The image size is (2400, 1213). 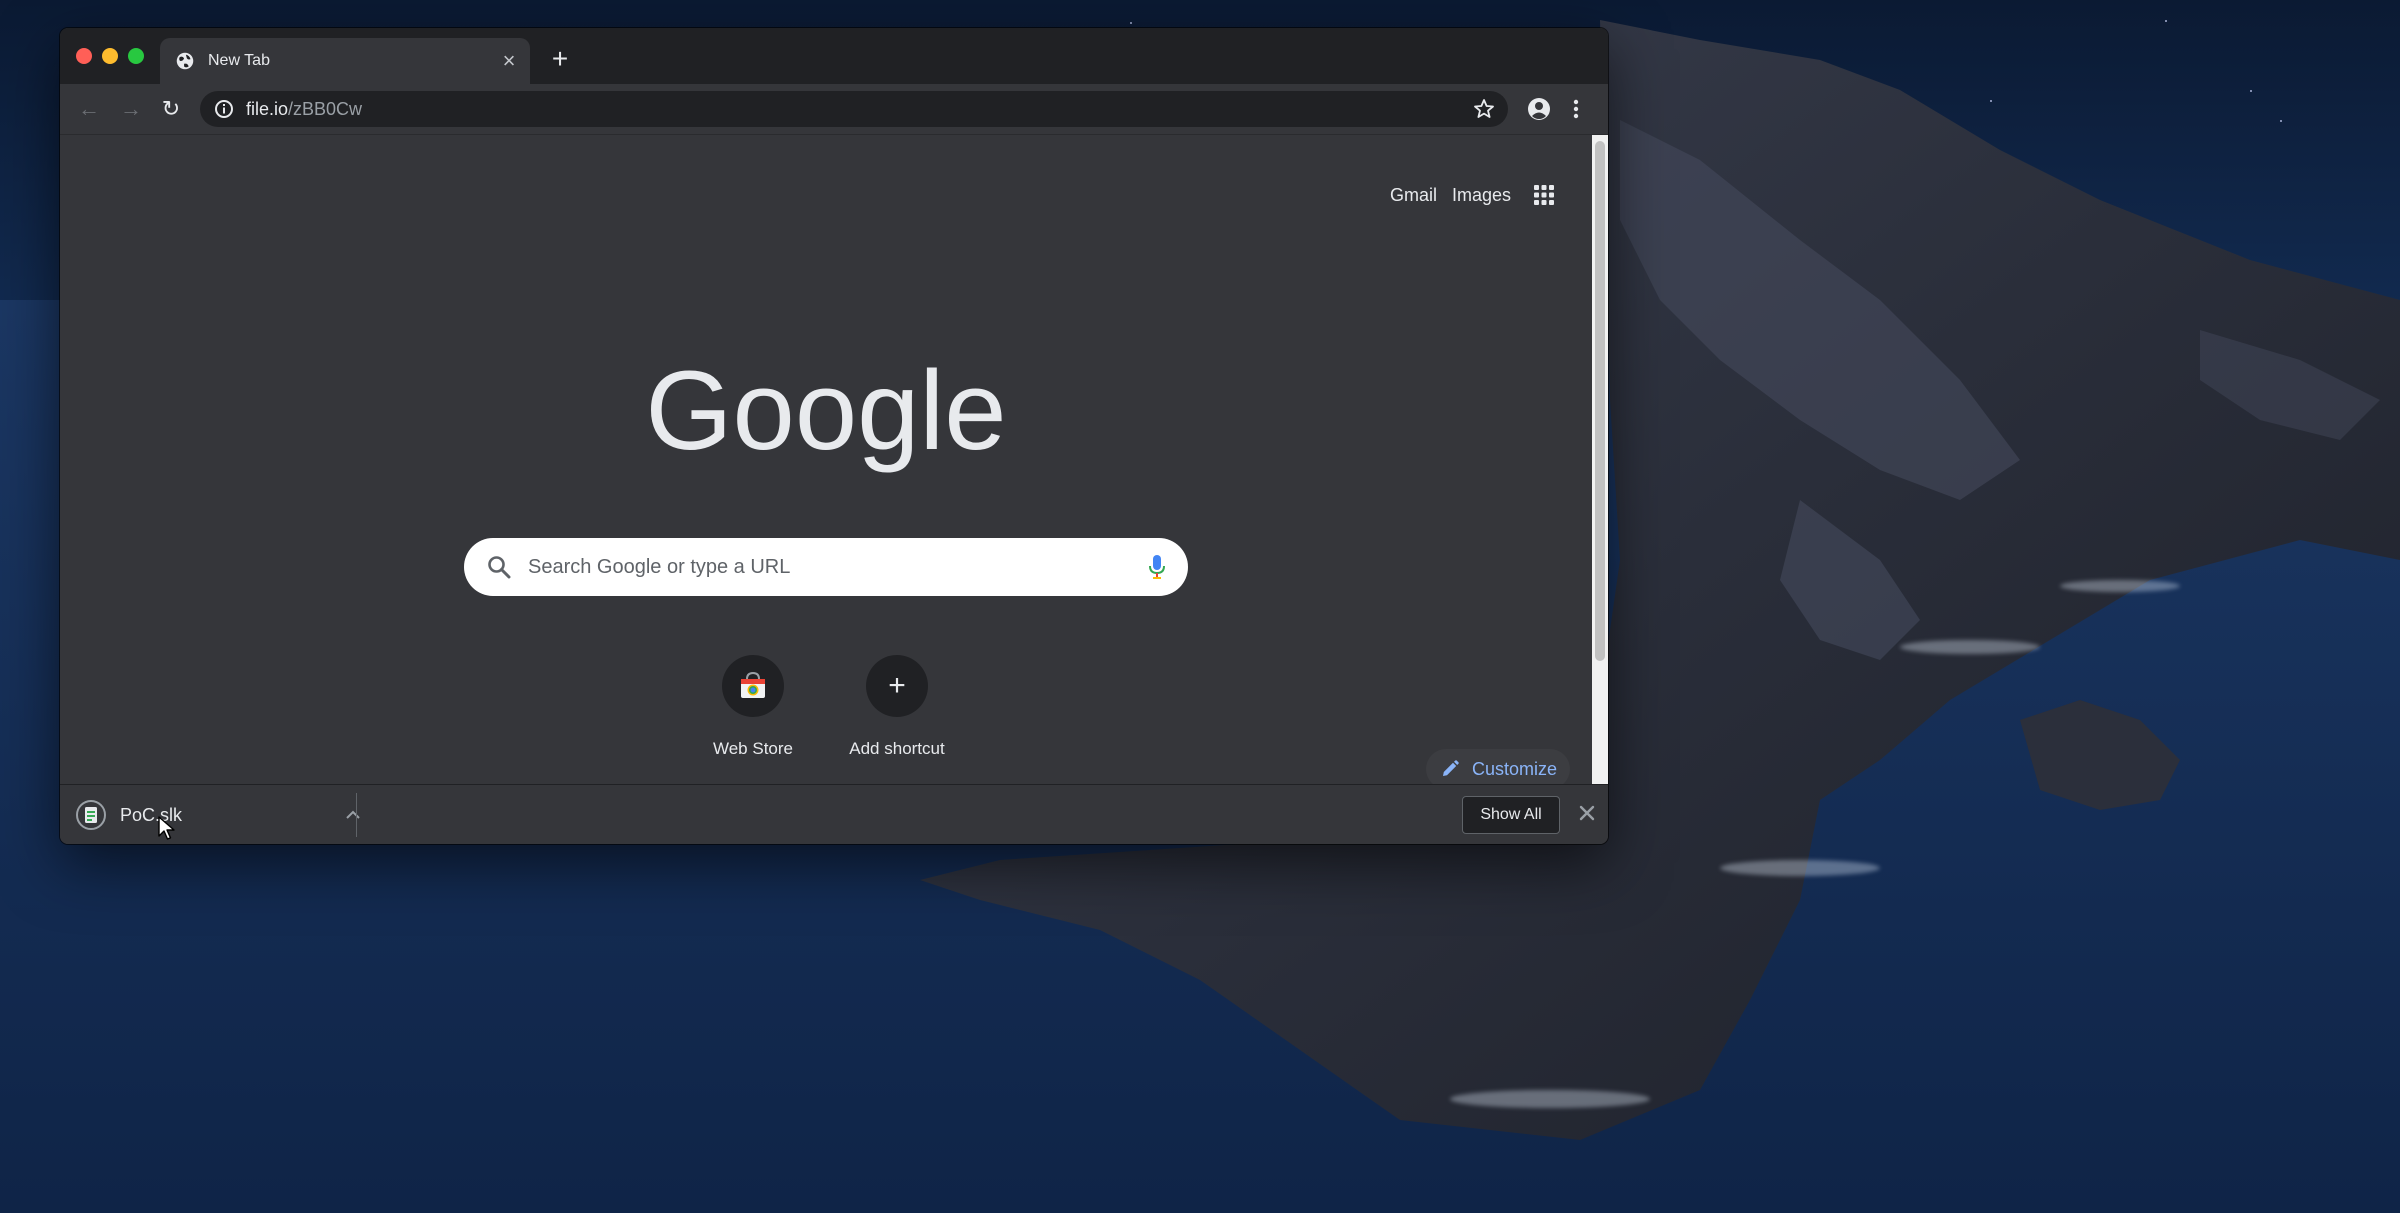 I want to click on plus-icon: +, so click(x=897, y=685).